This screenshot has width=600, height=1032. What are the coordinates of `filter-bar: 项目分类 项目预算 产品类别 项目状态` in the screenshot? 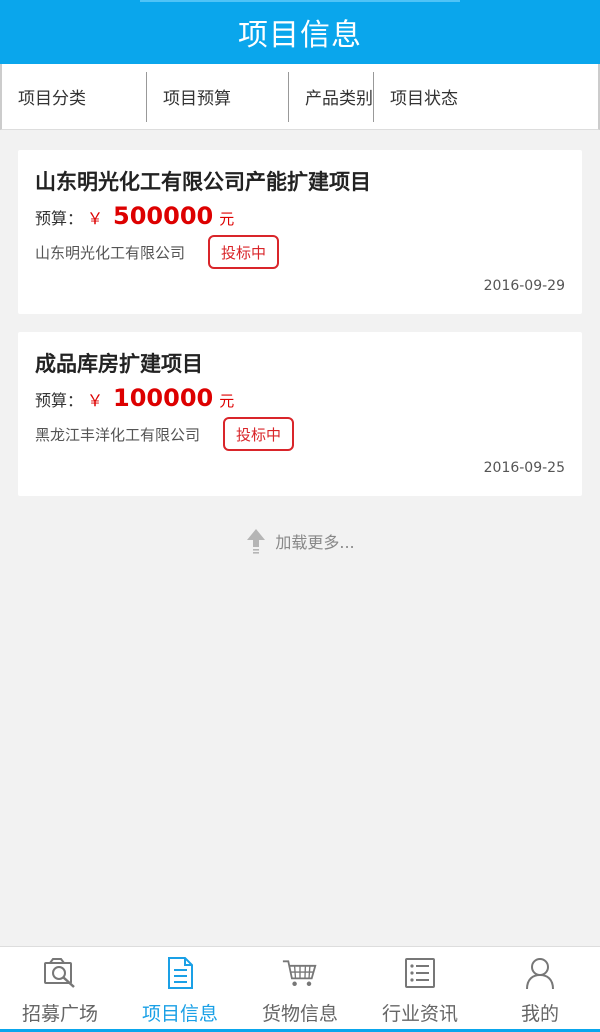 It's located at (300, 97).